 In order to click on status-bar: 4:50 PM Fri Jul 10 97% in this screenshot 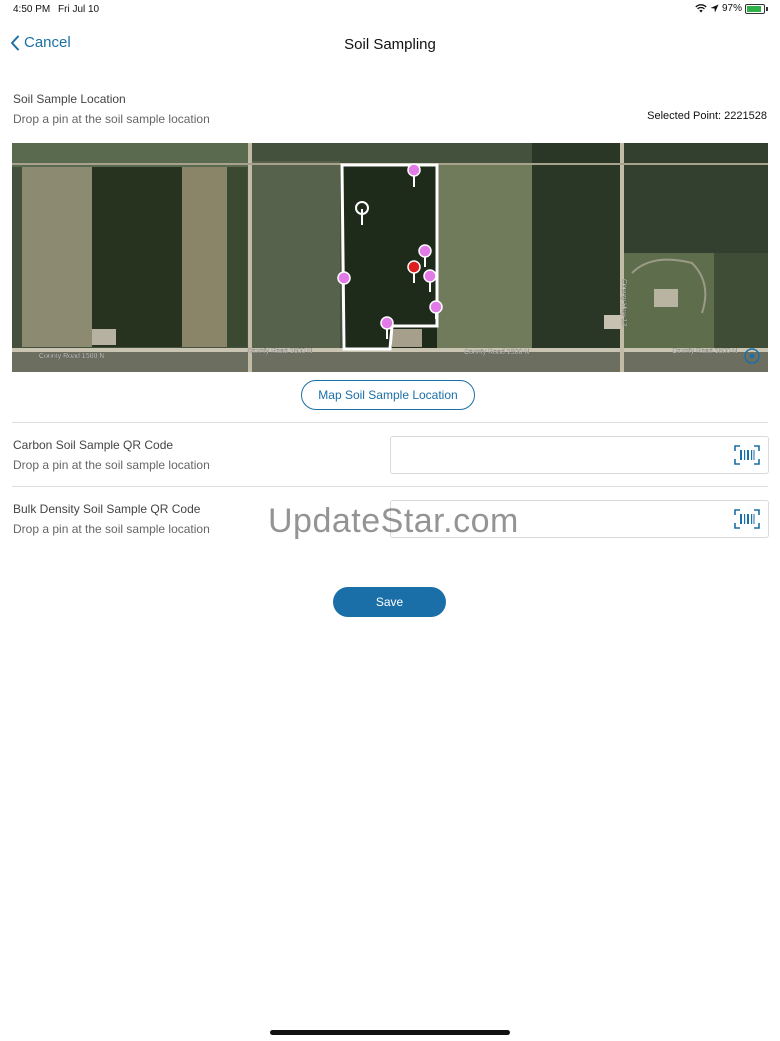, I will do `click(390, 10)`.